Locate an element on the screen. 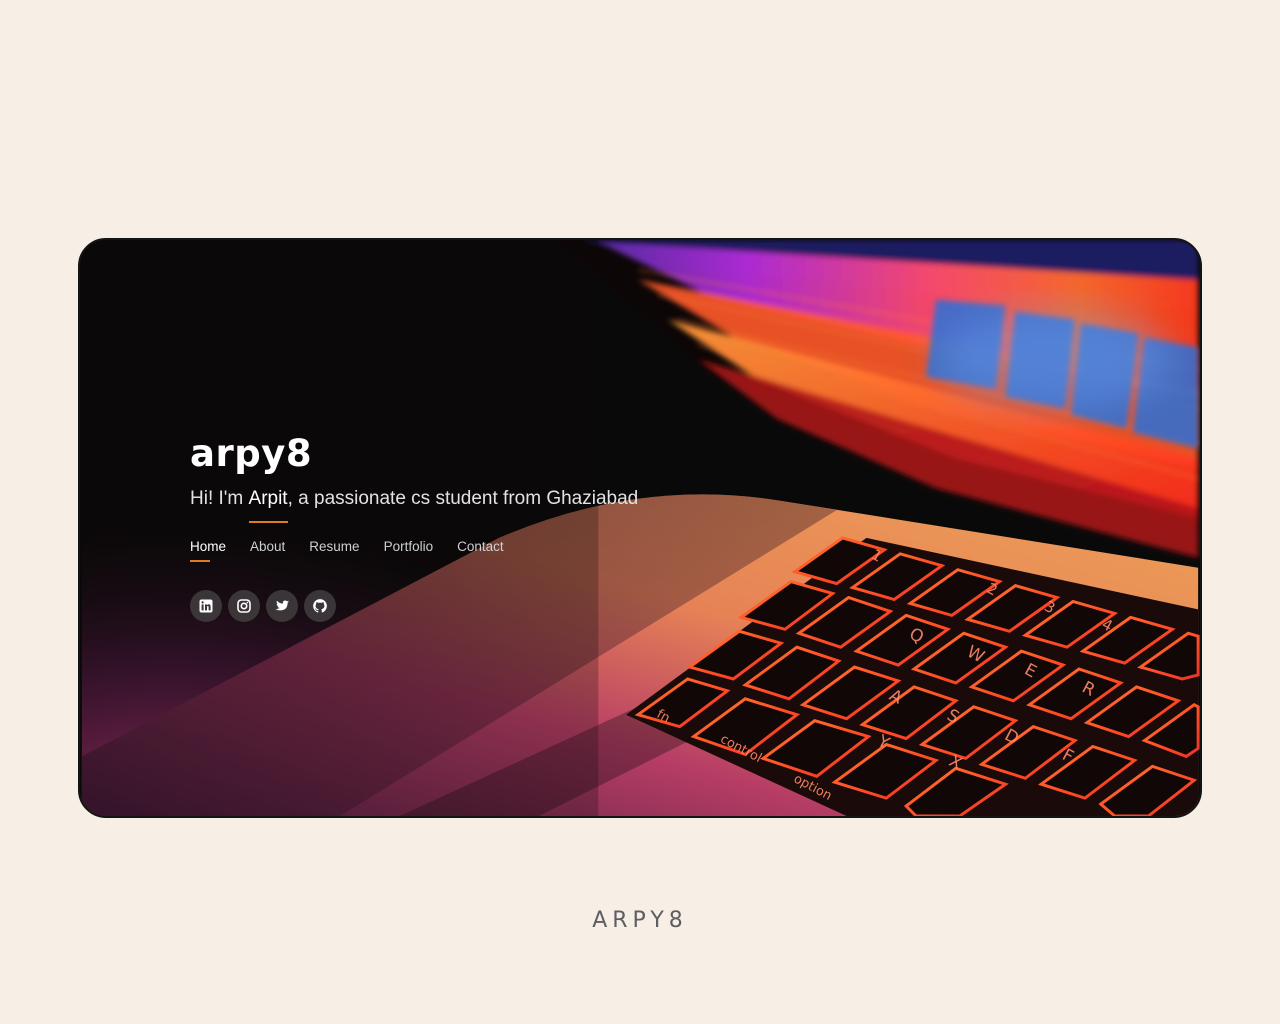 The width and height of the screenshot is (1280, 1024). nav-item-resume: Resume is located at coordinates (334, 550).